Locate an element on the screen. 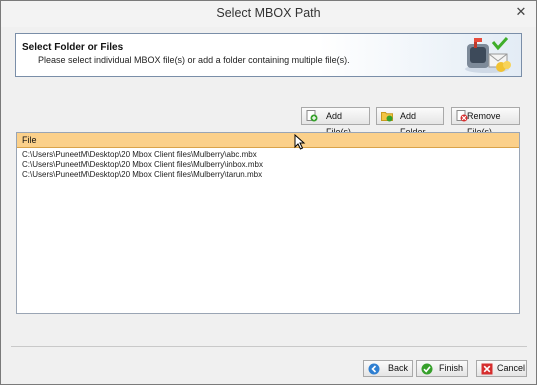  back-button: Back is located at coordinates (388, 368).